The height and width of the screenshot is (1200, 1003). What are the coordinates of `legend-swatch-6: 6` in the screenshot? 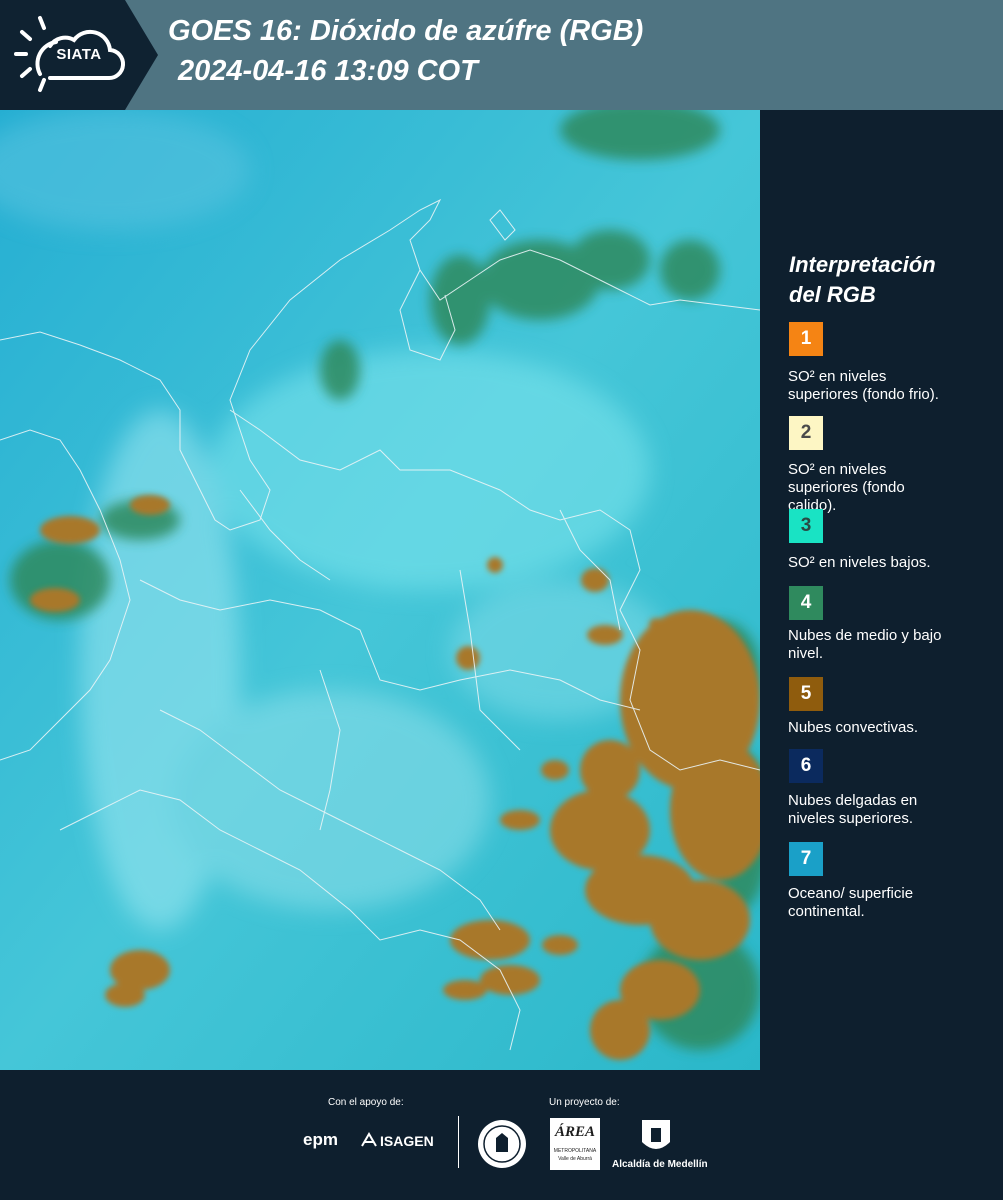 It's located at (806, 766).